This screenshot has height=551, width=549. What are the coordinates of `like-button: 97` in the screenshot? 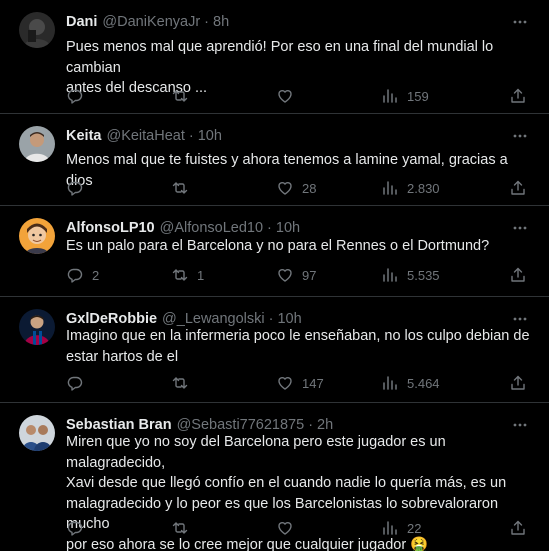 It's located at (296, 275).